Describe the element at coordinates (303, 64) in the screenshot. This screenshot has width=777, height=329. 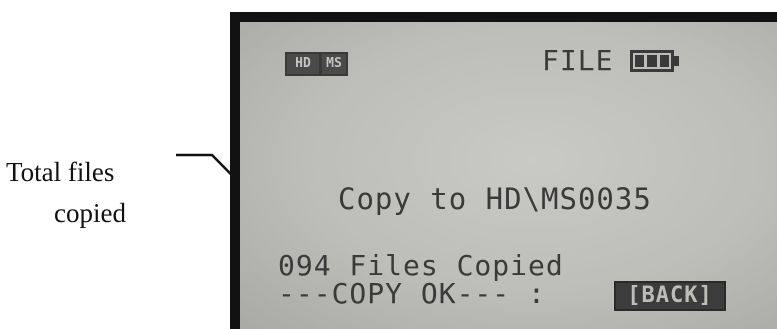
I see `hd-drive-indicator: HD` at that location.